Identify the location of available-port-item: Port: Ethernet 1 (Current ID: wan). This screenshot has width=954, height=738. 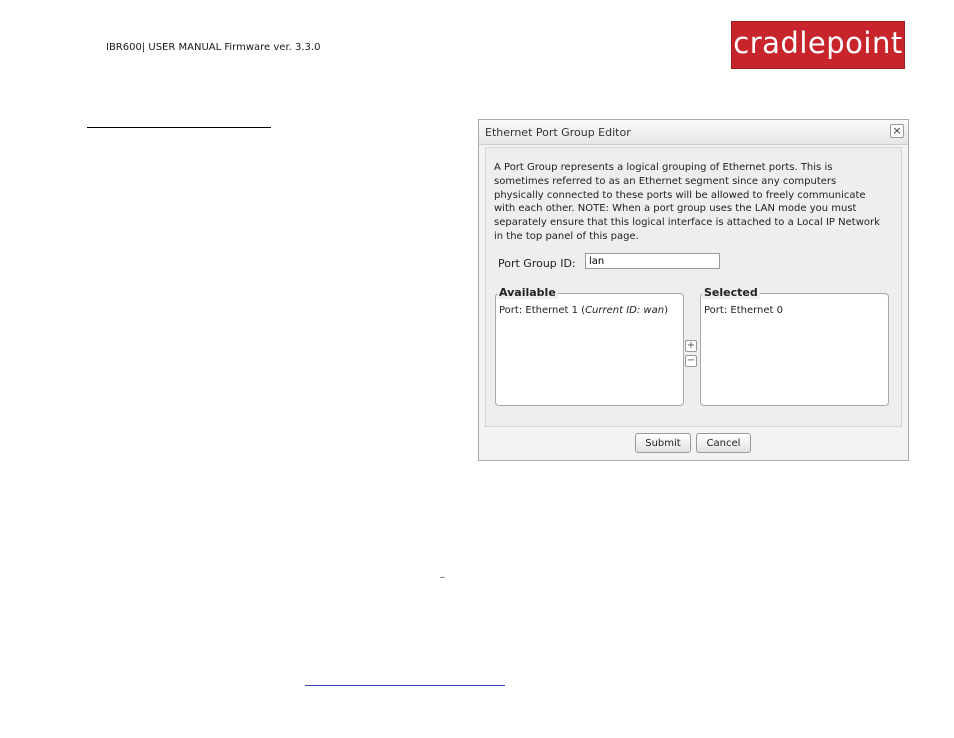
(583, 310).